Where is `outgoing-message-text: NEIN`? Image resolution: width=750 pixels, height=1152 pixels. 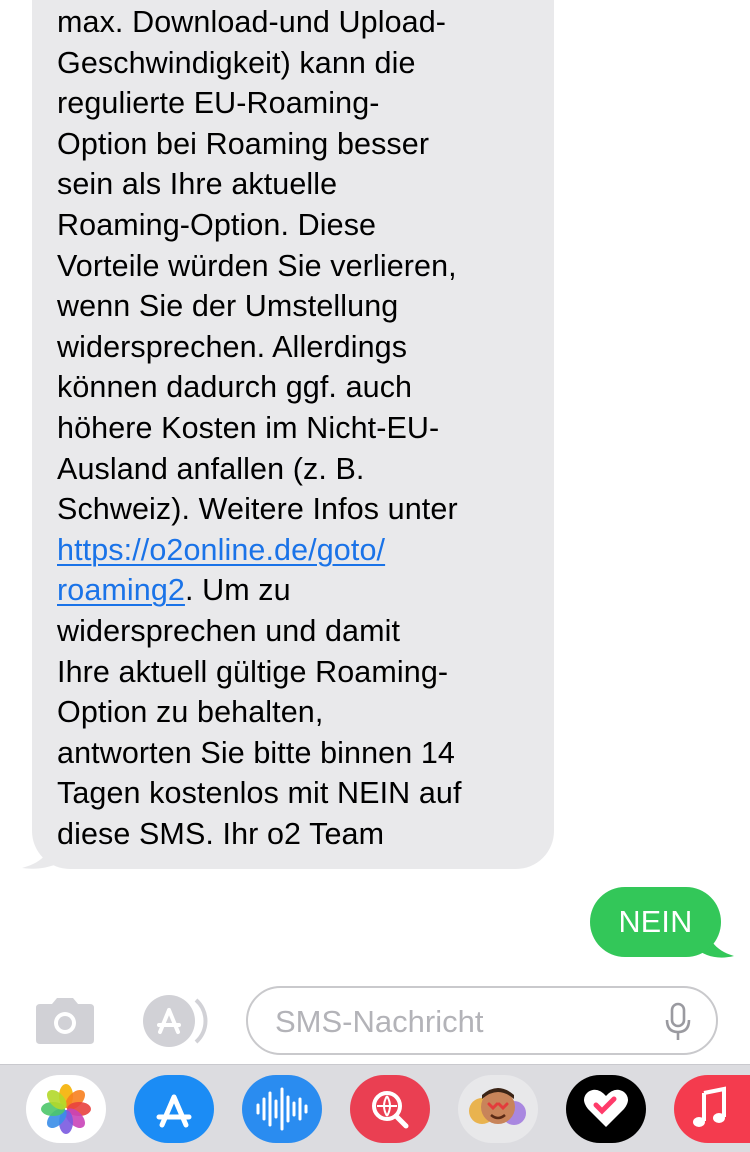 outgoing-message-text: NEIN is located at coordinates (655, 921).